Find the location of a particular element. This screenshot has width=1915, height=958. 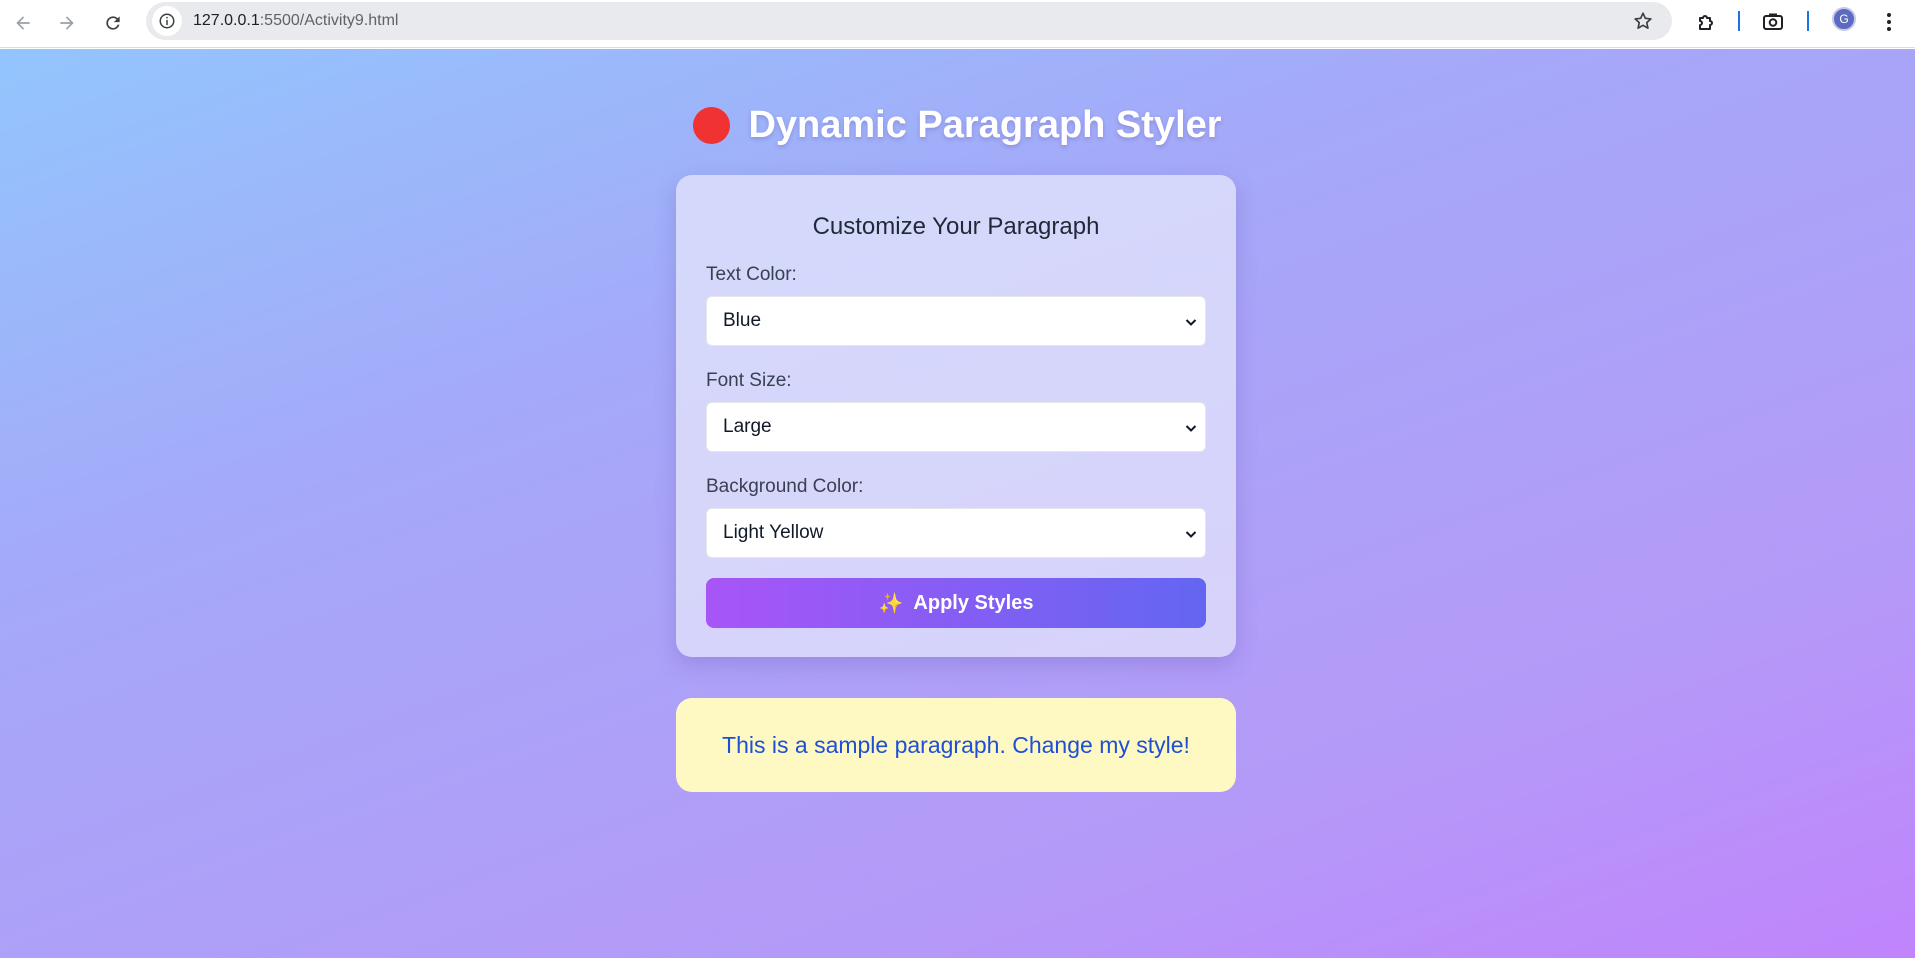

text-color-select: Blue is located at coordinates (956, 321).